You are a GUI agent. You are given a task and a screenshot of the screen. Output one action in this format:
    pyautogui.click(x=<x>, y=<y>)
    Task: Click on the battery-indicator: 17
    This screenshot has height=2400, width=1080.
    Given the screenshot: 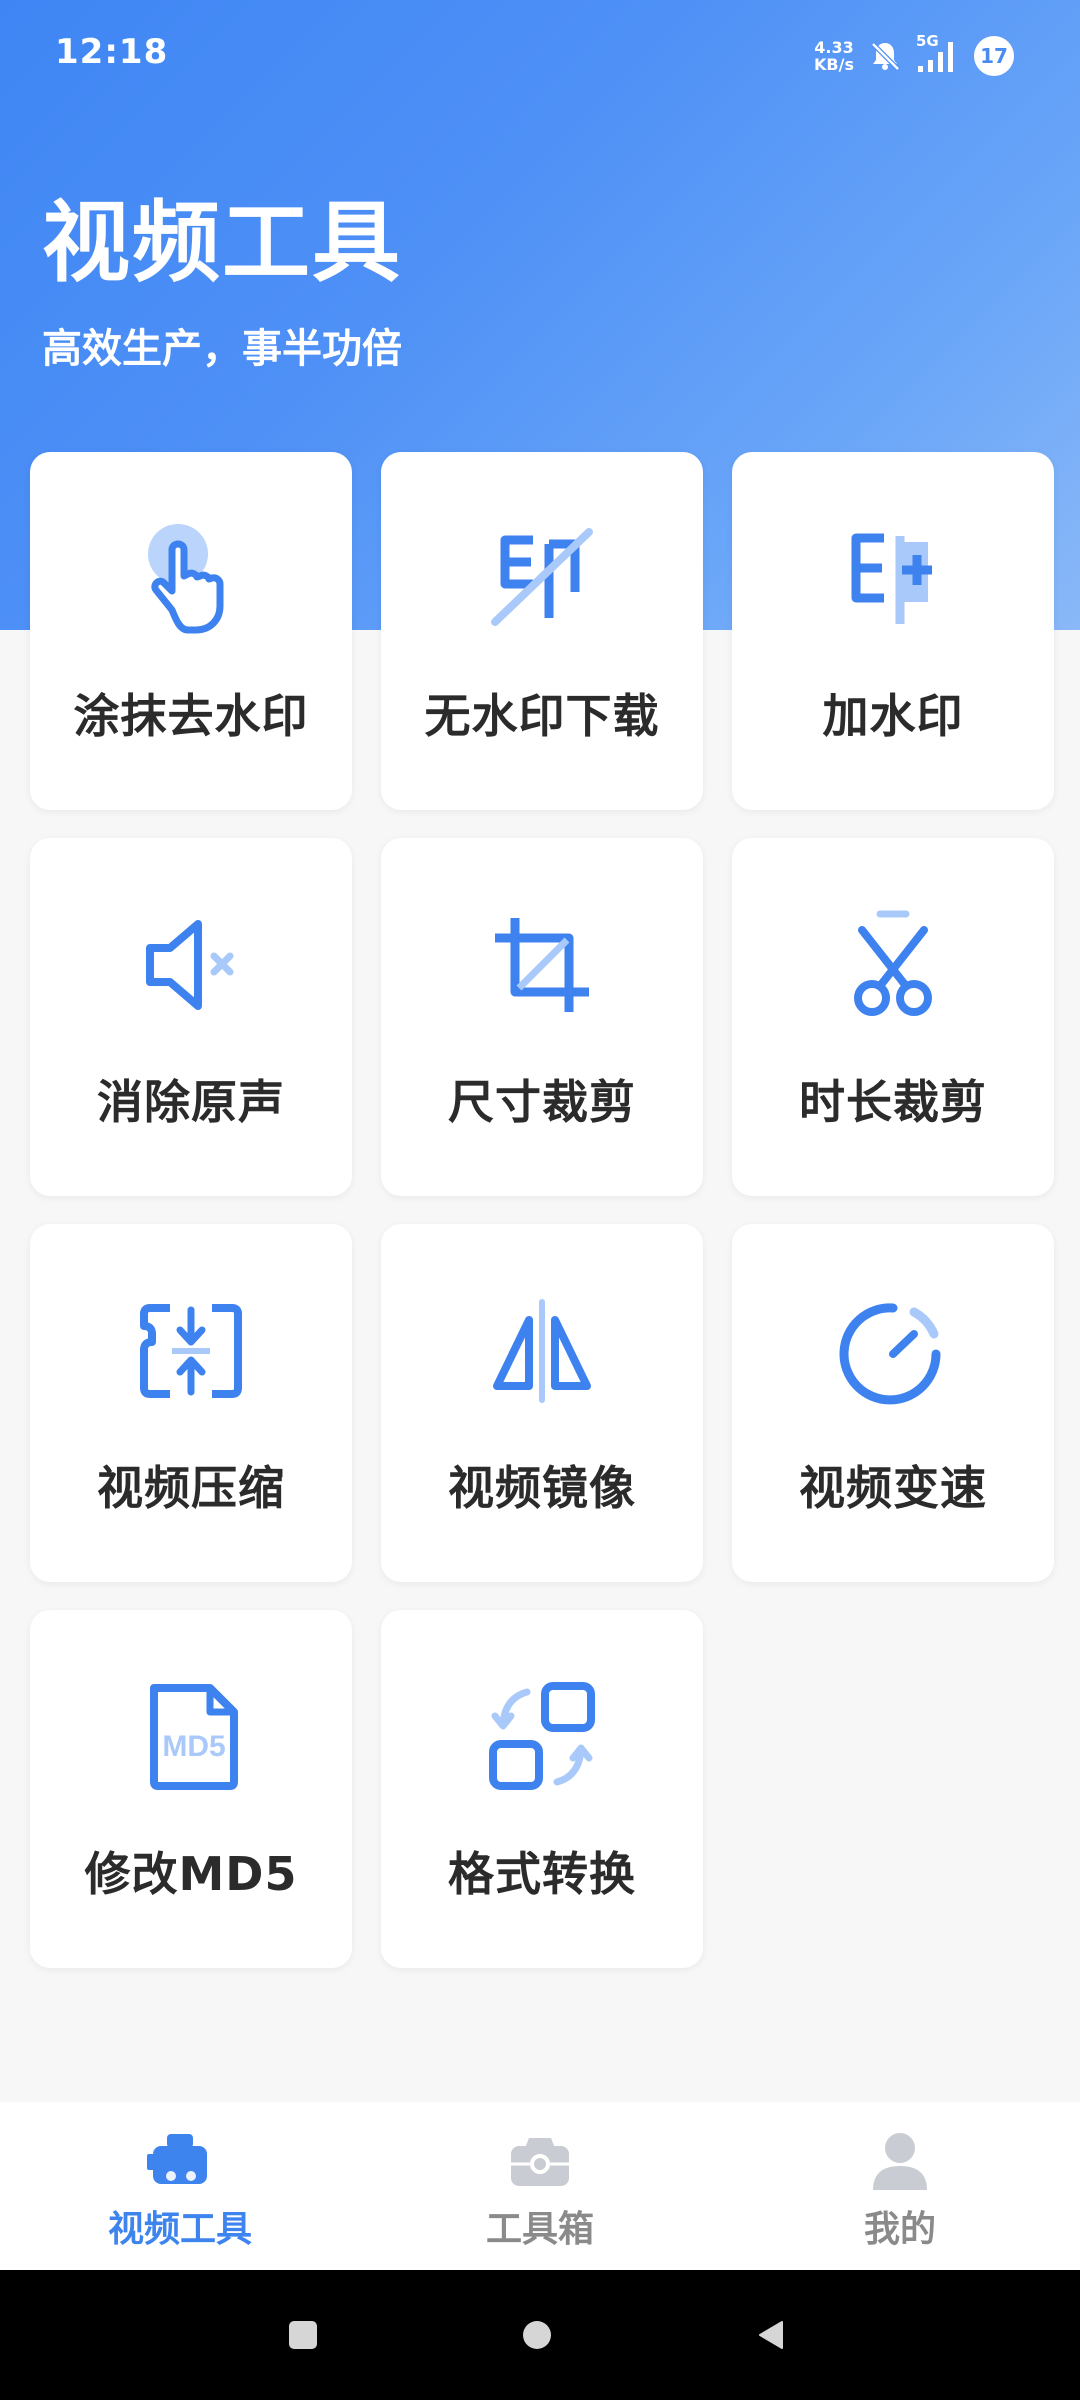 What is the action you would take?
    pyautogui.click(x=994, y=56)
    